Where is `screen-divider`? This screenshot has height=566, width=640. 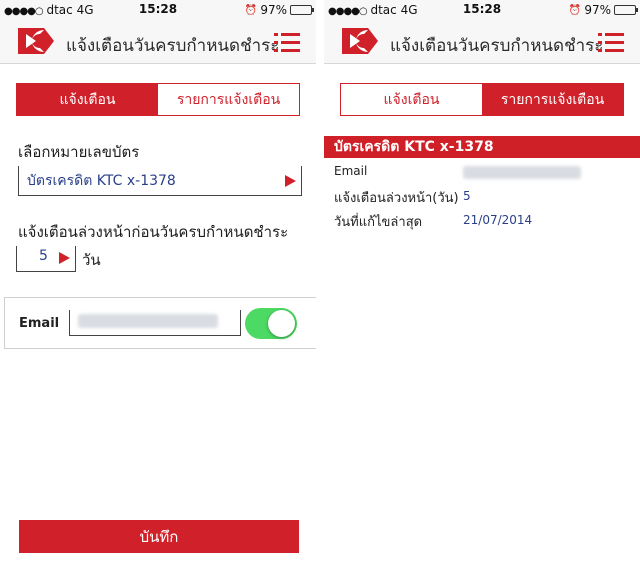 screen-divider is located at coordinates (320, 283).